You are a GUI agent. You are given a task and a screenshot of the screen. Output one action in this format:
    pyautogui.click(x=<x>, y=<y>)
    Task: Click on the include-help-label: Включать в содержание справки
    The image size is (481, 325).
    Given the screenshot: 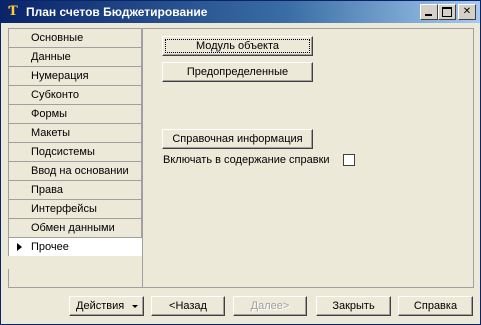 What is the action you would take?
    pyautogui.click(x=246, y=160)
    